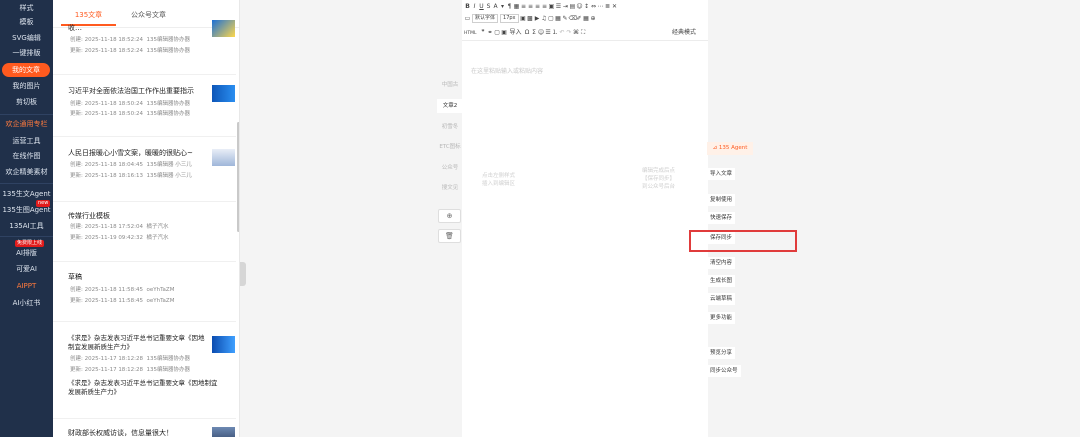 The width and height of the screenshot is (1080, 437). Describe the element at coordinates (721, 174) in the screenshot. I see `import-article-button: 导入文章` at that location.